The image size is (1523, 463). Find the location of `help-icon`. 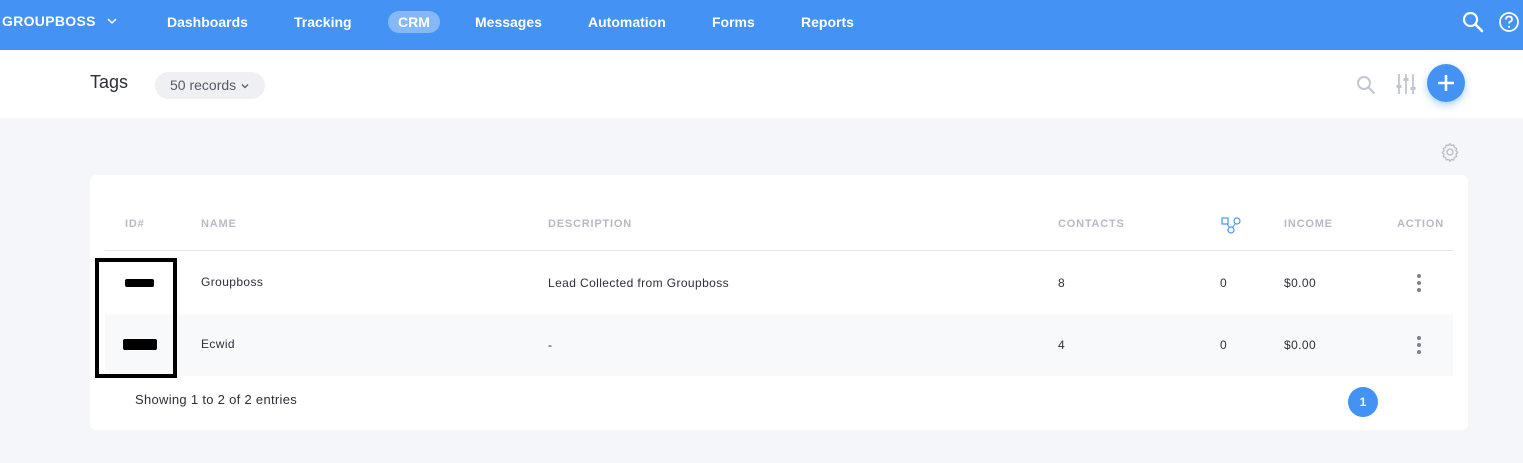

help-icon is located at coordinates (1509, 22).